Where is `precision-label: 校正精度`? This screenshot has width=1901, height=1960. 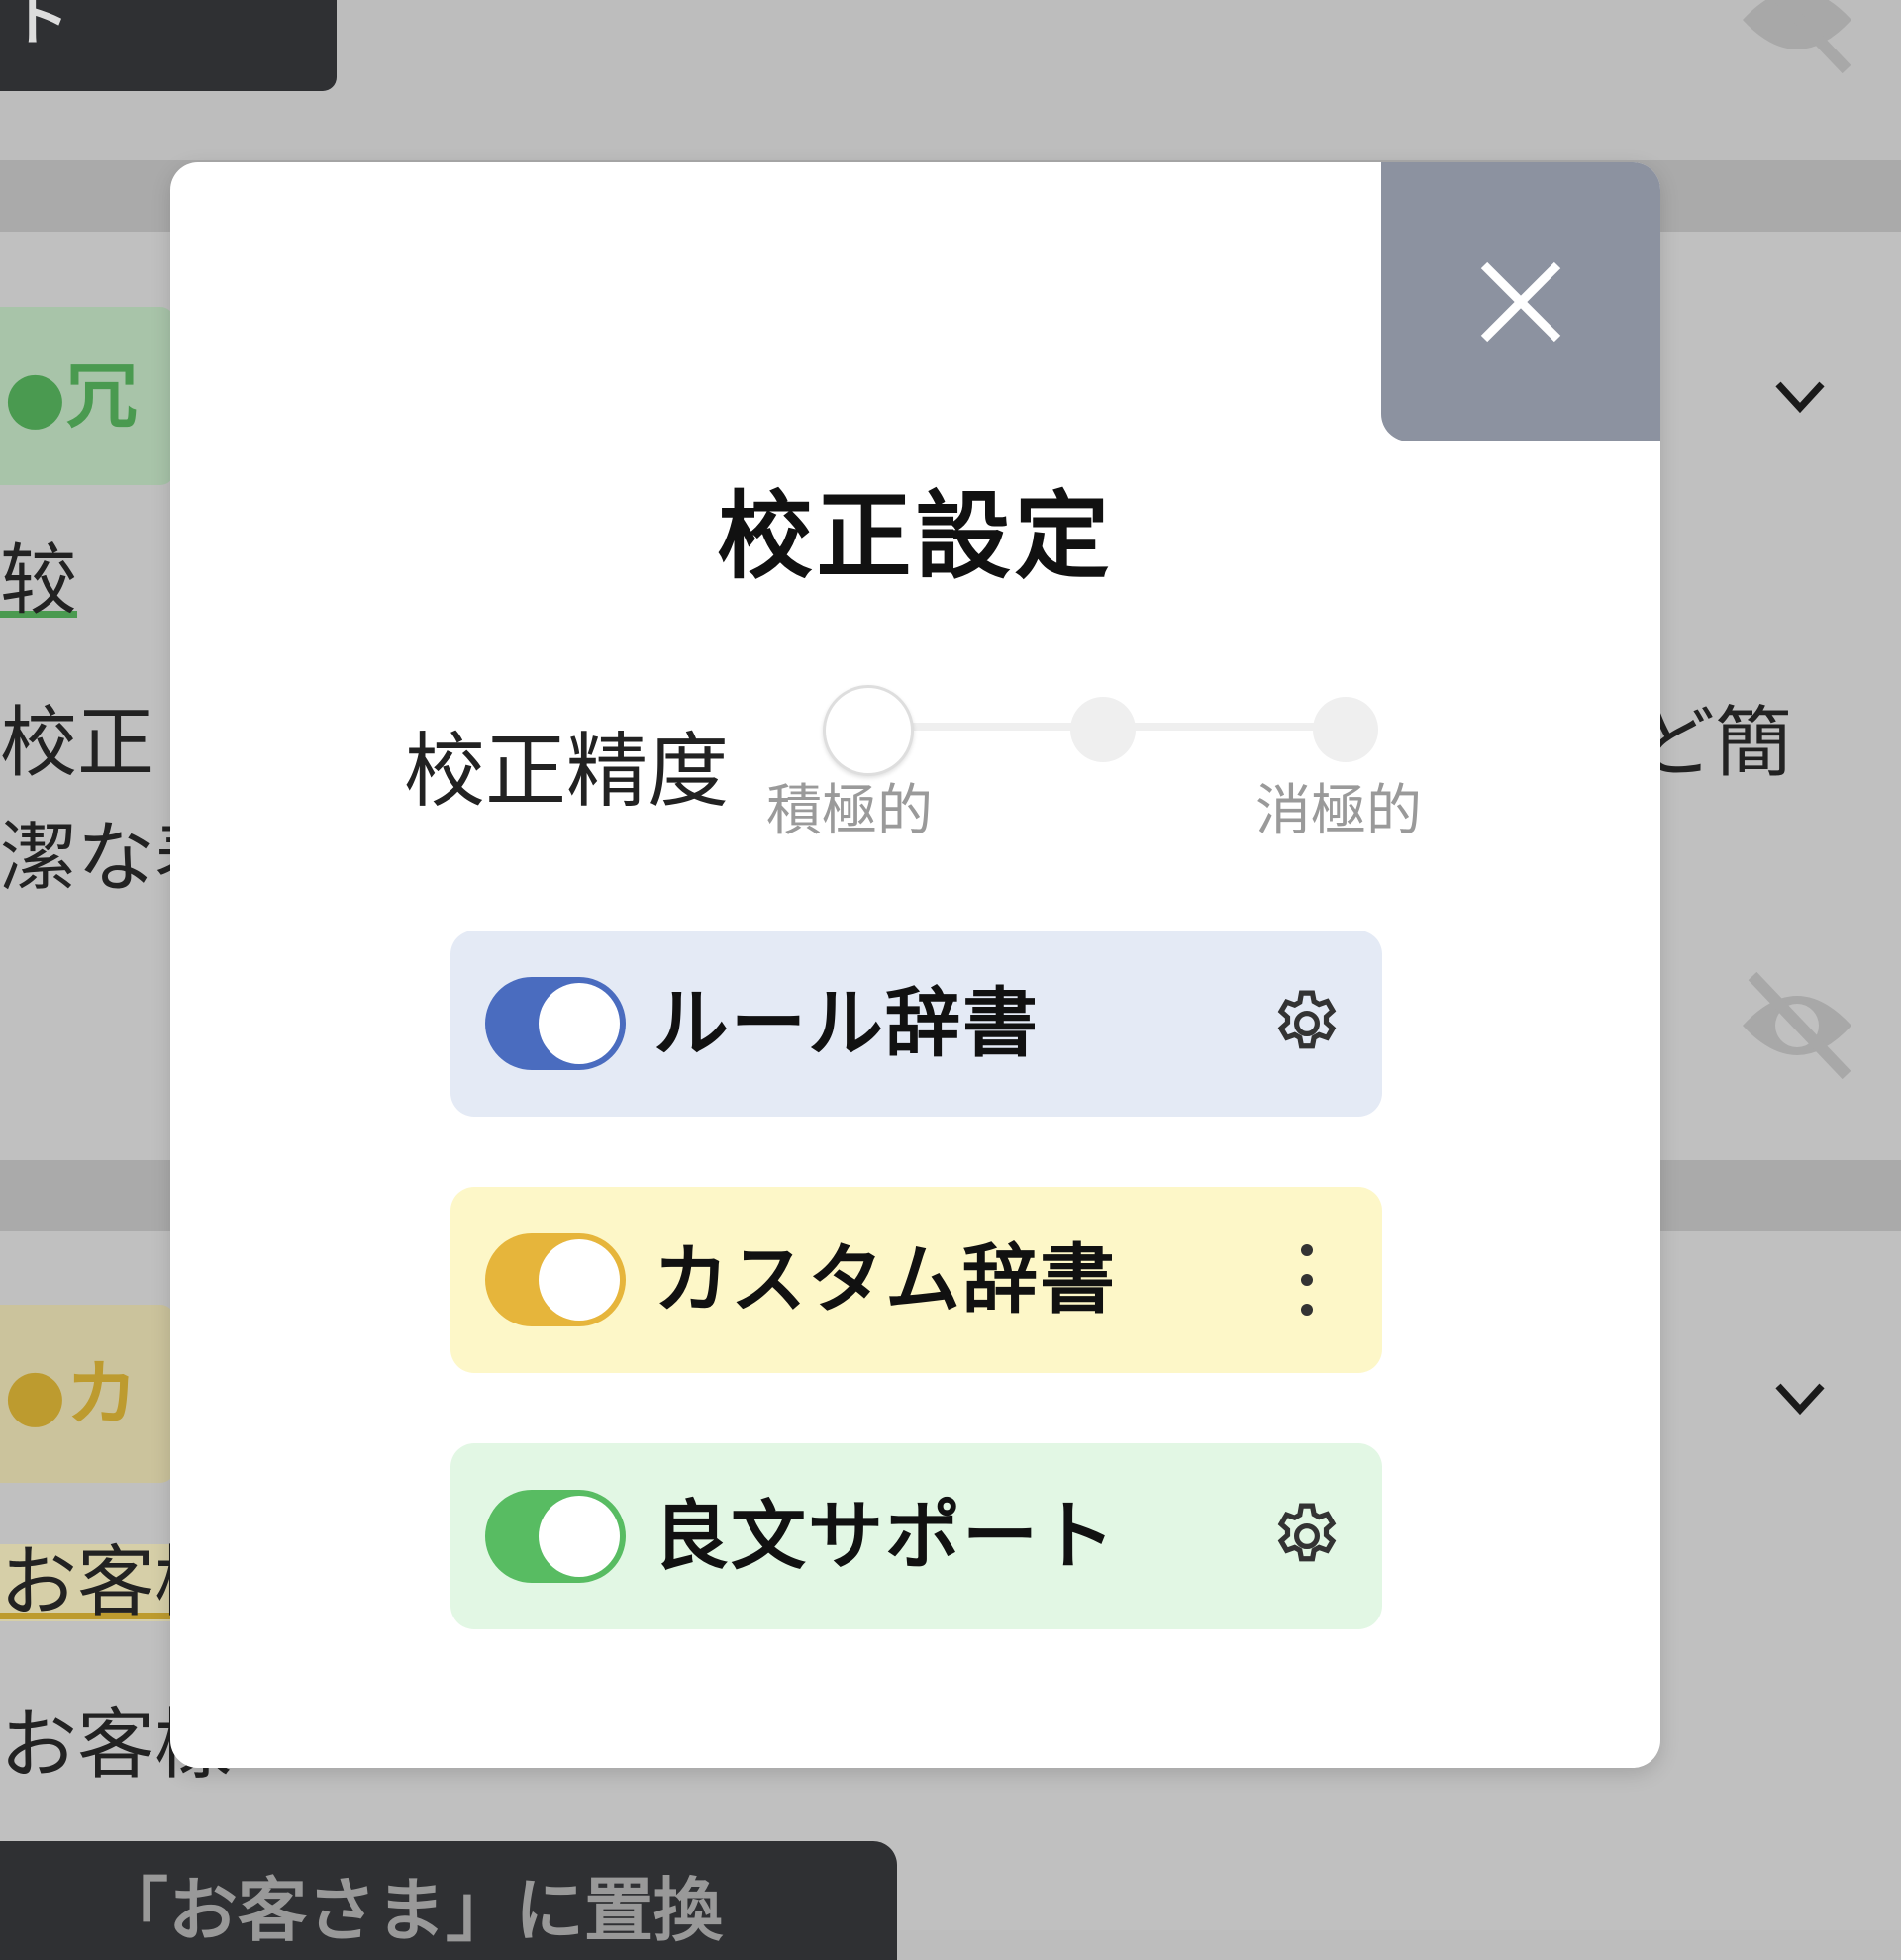
precision-label: 校正精度 is located at coordinates (567, 772).